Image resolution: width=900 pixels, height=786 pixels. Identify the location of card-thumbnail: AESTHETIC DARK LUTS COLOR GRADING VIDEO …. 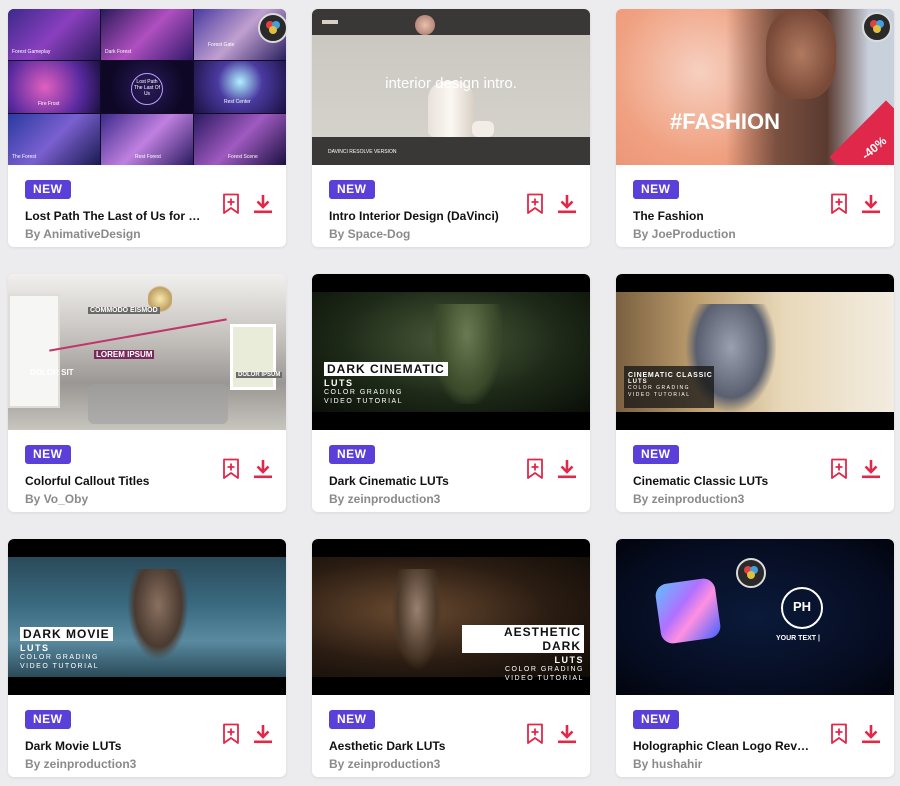
(451, 617).